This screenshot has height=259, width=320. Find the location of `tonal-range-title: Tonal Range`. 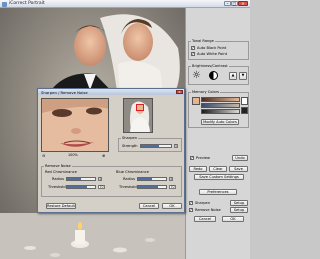

tonal-range-title: Tonal Range is located at coordinates (203, 41).